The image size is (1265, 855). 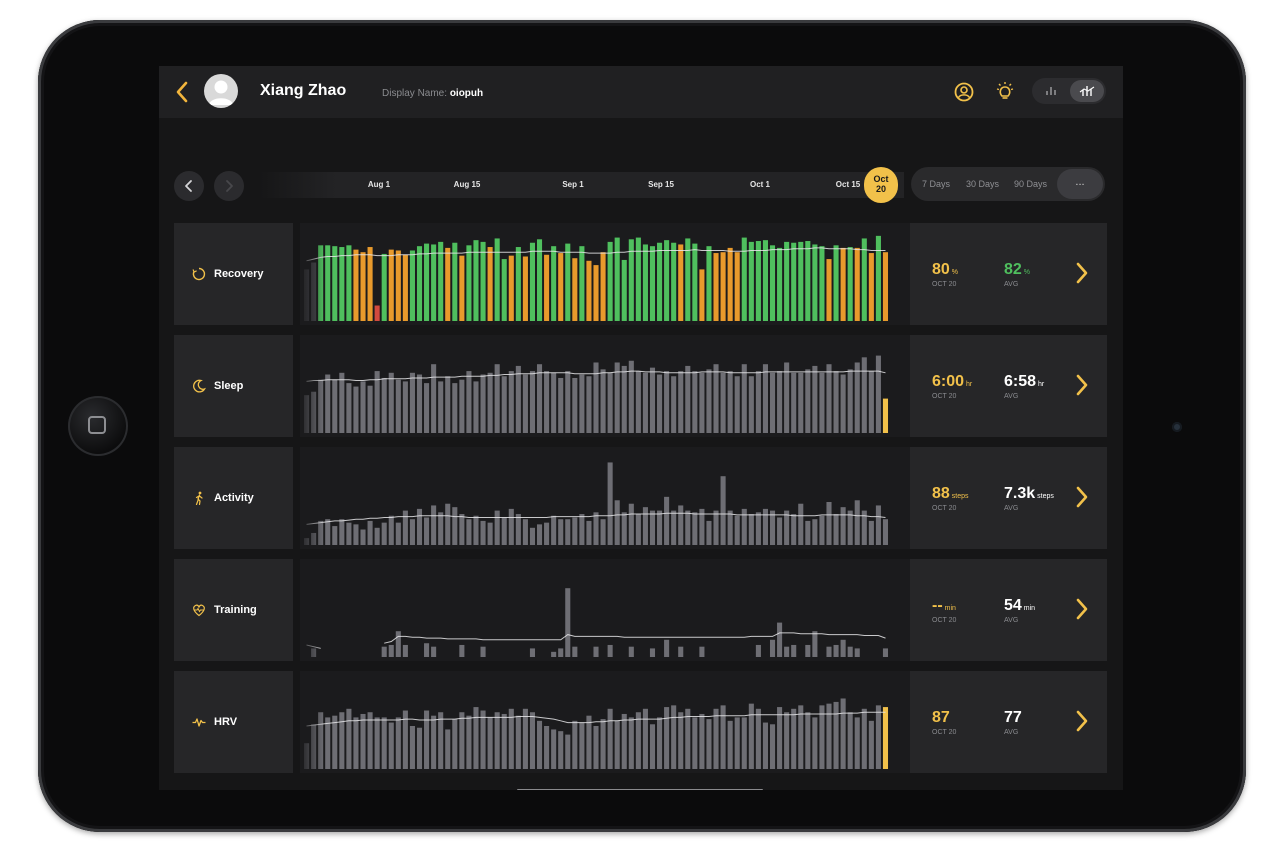 I want to click on average-value-unit: min, so click(x=1029, y=608).